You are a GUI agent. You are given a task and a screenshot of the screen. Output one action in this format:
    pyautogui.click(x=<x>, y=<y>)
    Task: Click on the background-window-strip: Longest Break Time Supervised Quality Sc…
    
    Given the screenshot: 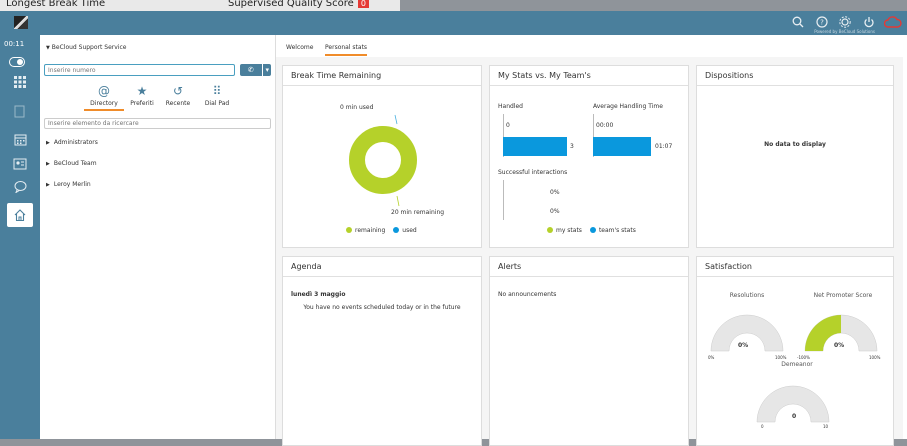 What is the action you would take?
    pyautogui.click(x=200, y=5)
    